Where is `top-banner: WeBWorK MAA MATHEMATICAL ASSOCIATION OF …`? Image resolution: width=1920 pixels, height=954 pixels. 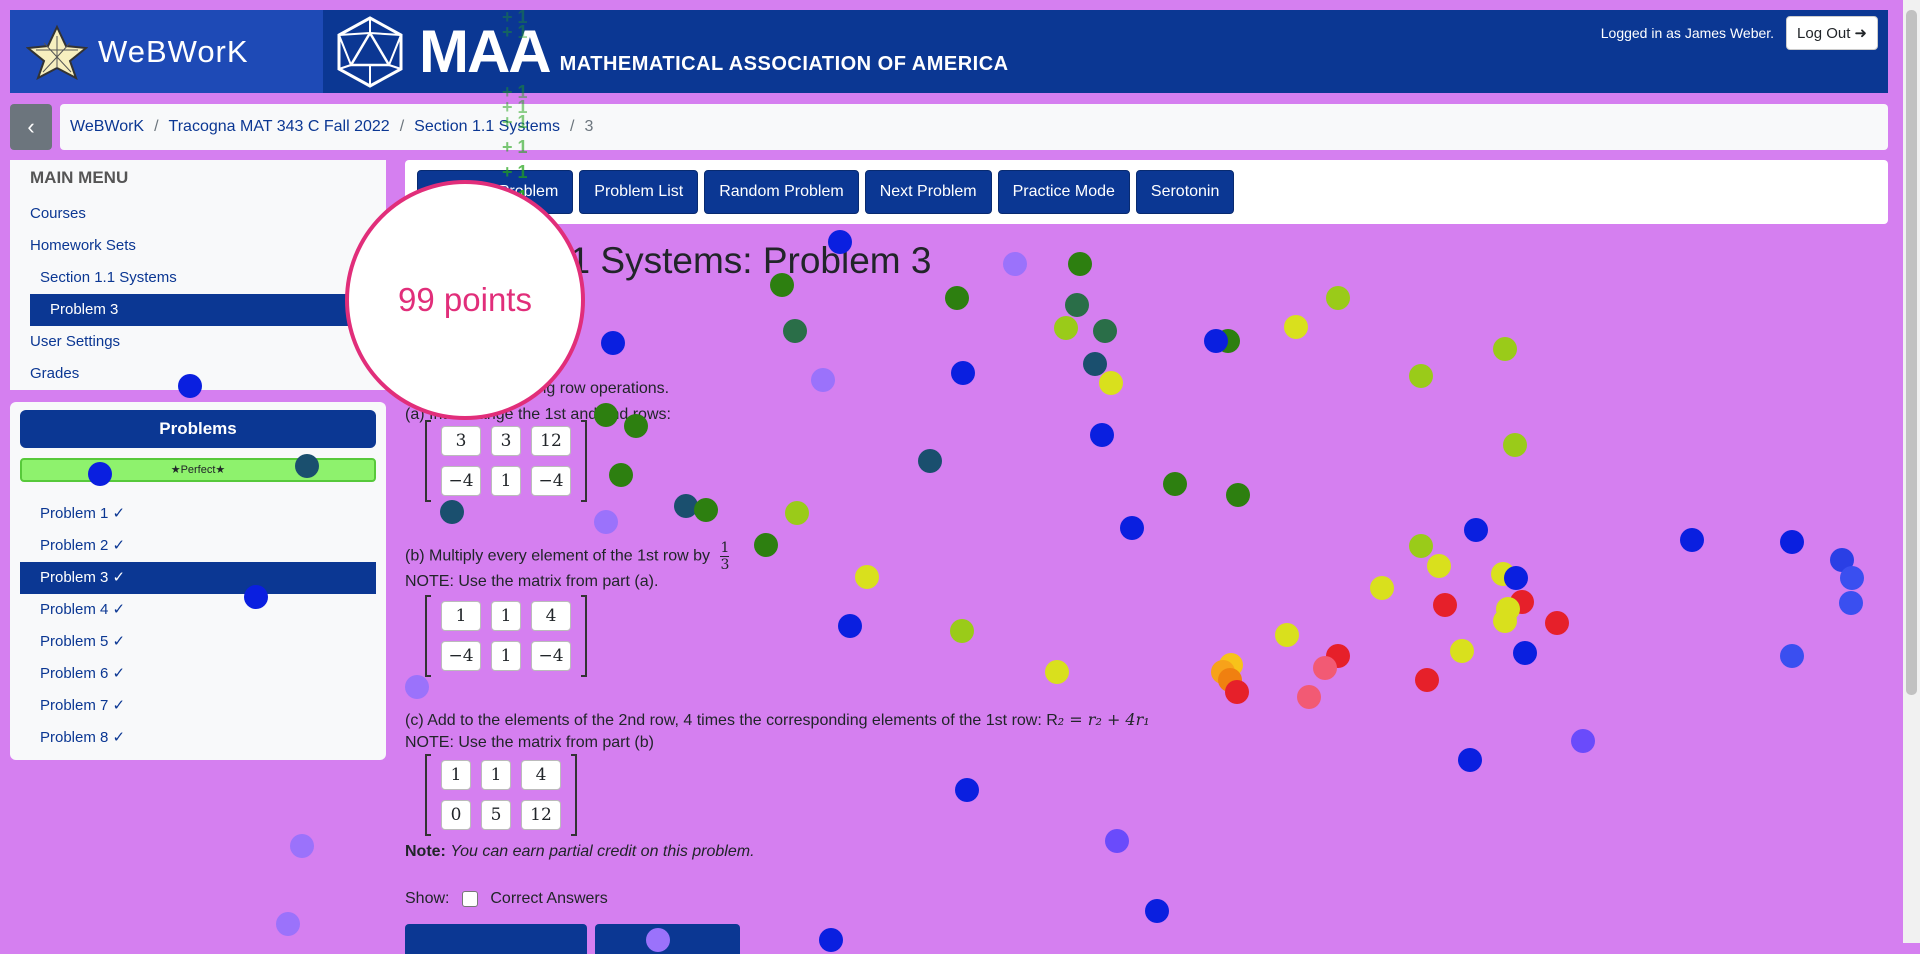
top-banner: WeBWorK MAA MATHEMATICAL ASSOCIATION OF … is located at coordinates (949, 51).